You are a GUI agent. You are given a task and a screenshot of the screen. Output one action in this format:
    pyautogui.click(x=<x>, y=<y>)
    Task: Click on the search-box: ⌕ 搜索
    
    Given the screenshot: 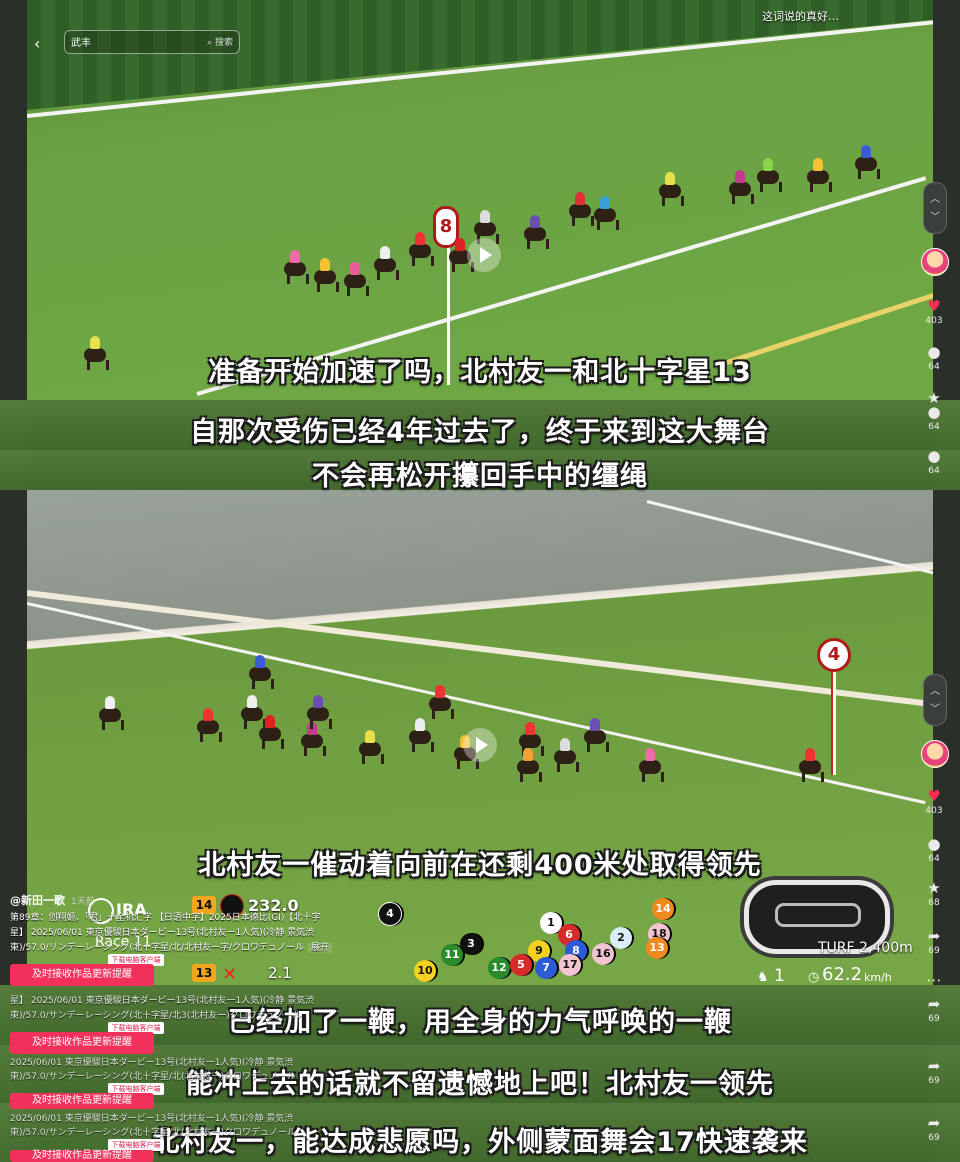 What is the action you would take?
    pyautogui.click(x=152, y=42)
    